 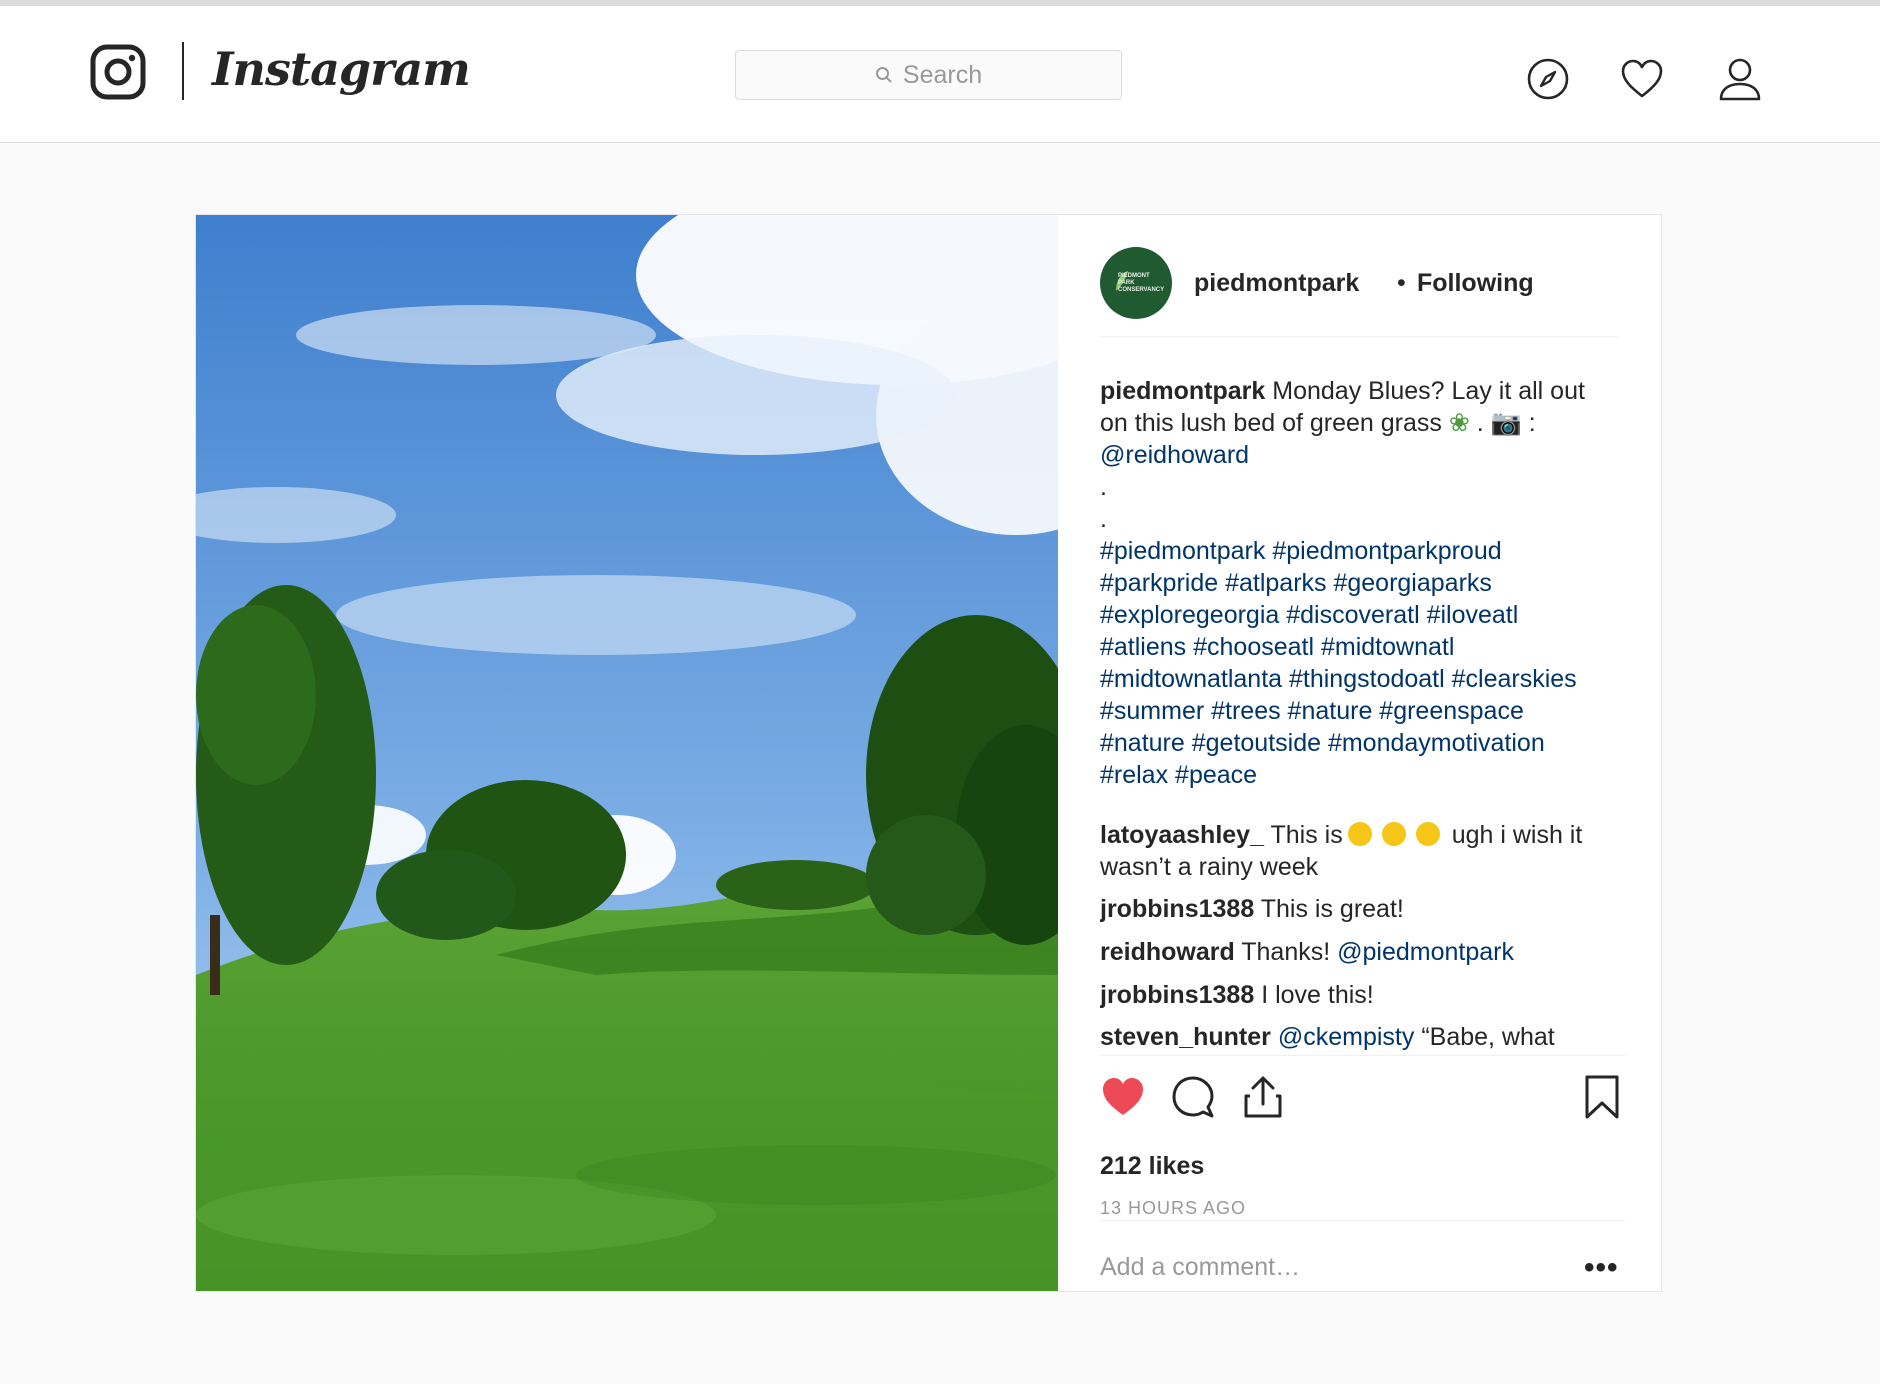 I want to click on search-placeholder: Search, so click(x=942, y=74).